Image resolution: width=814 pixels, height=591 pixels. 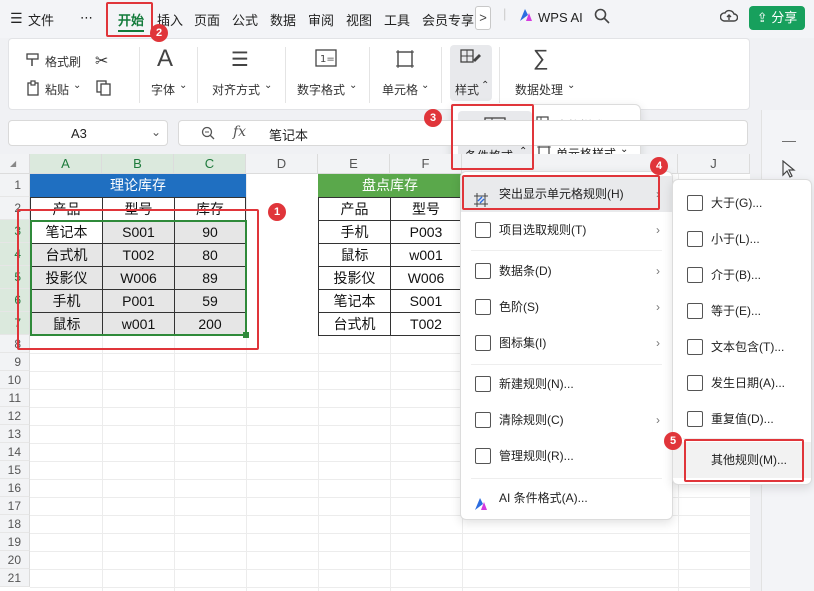 I want to click on table2-cell: P003, so click(x=426, y=232).